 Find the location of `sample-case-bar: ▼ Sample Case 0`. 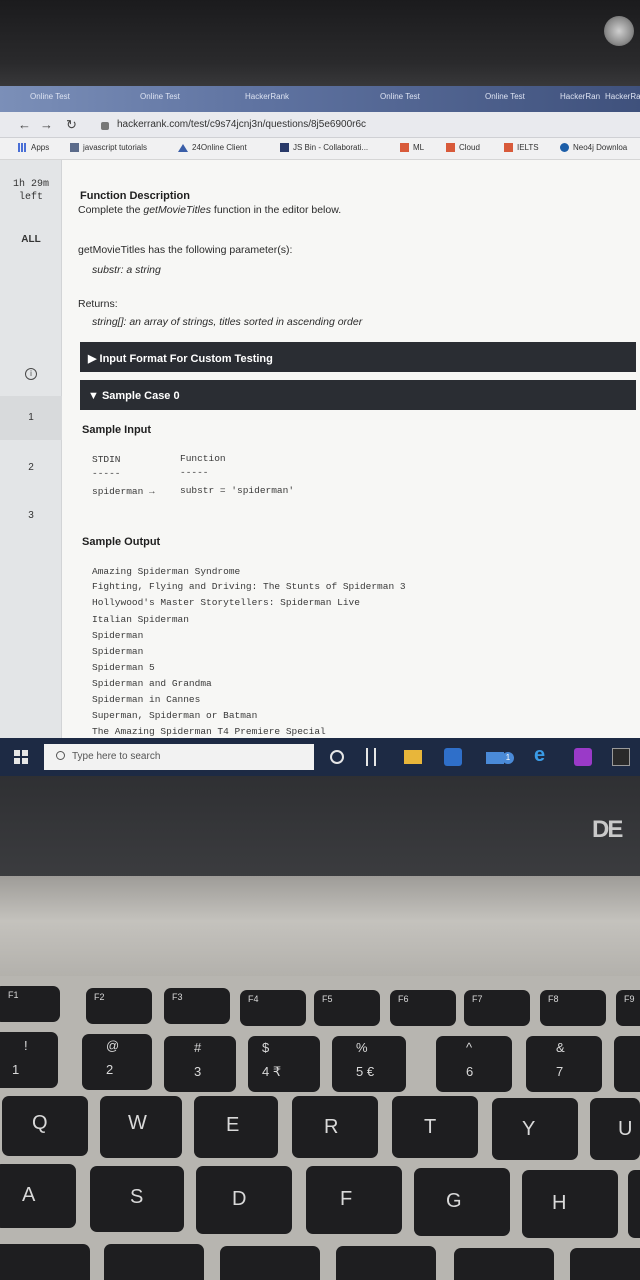

sample-case-bar: ▼ Sample Case 0 is located at coordinates (358, 395).